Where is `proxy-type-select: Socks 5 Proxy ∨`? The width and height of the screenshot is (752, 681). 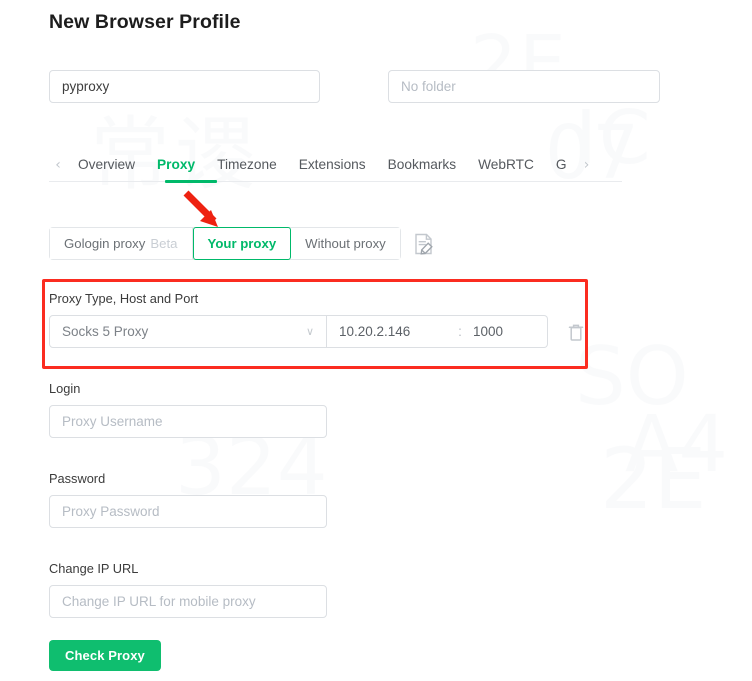
proxy-type-select: Socks 5 Proxy ∨ is located at coordinates (188, 331).